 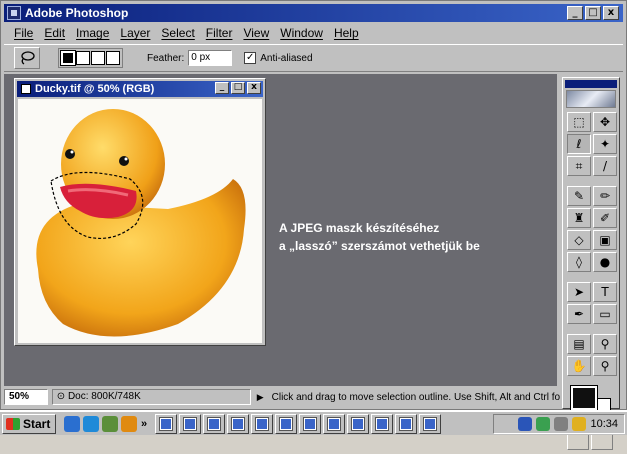 I want to click on eraser-tool-icon: ◇, so click(x=579, y=240).